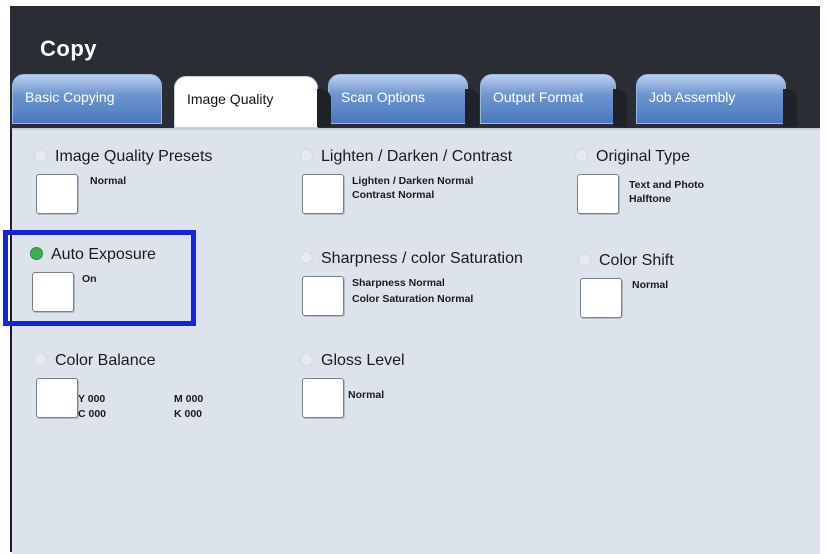  Describe the element at coordinates (667, 185) in the screenshot. I see `setting-value: Text and Photo` at that location.